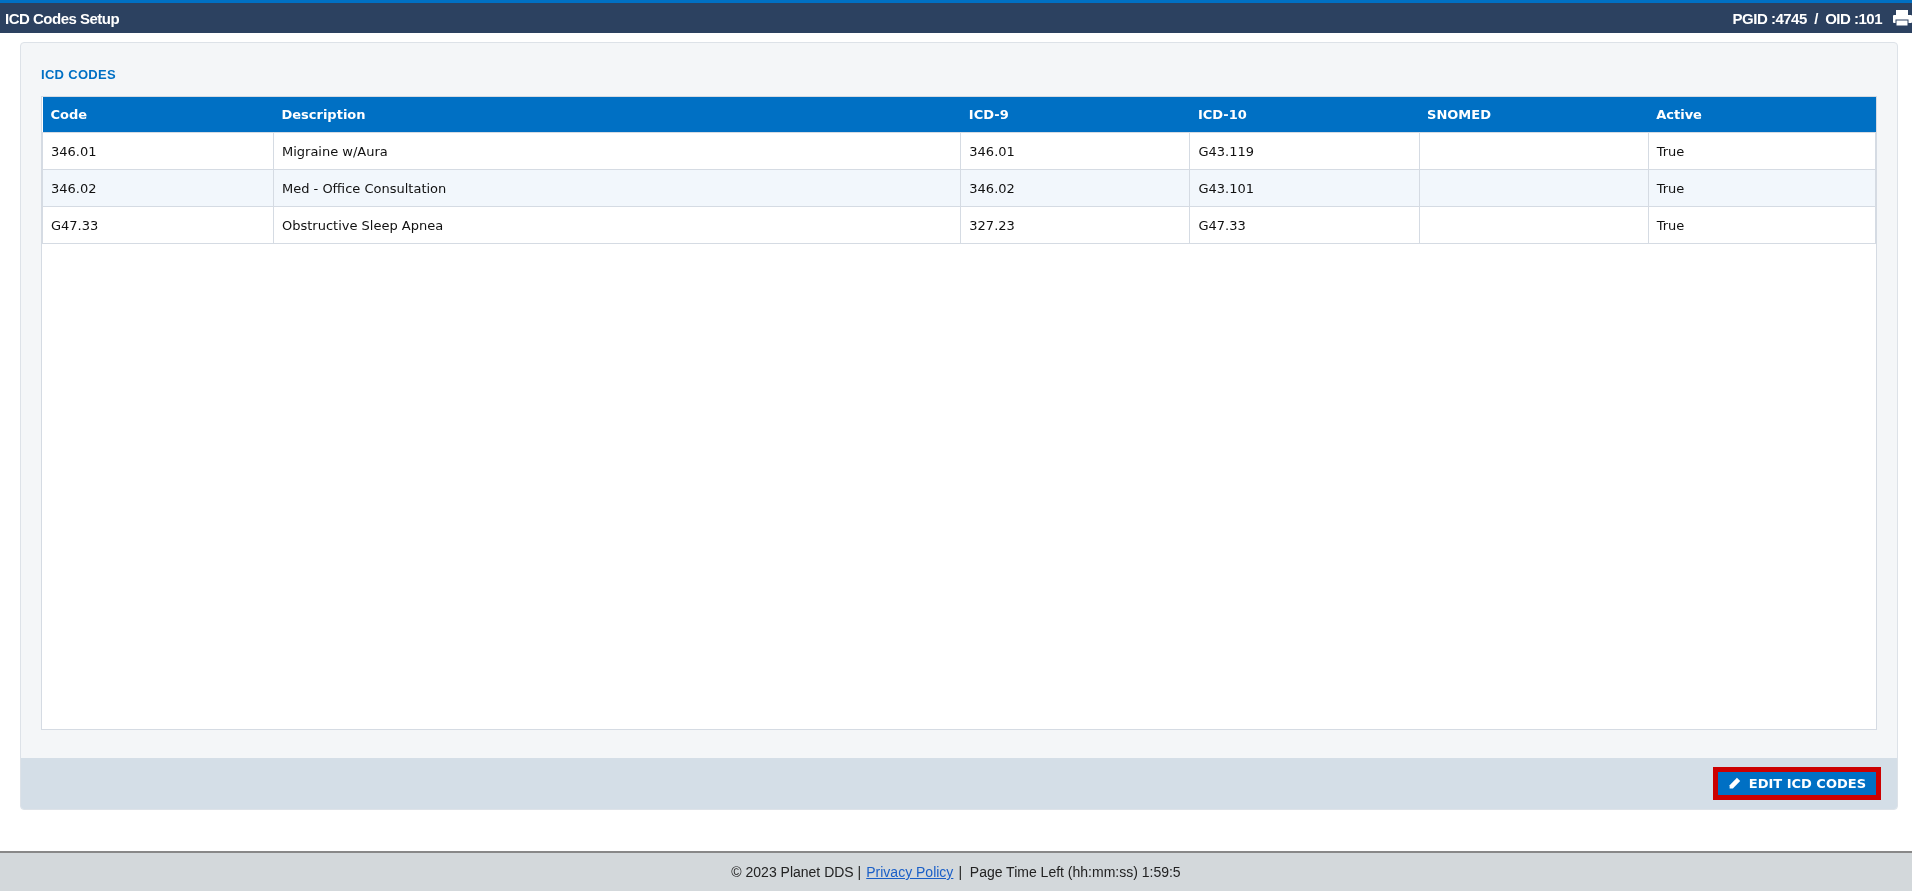  Describe the element at coordinates (1075, 225) in the screenshot. I see `table-cell: 327.23` at that location.